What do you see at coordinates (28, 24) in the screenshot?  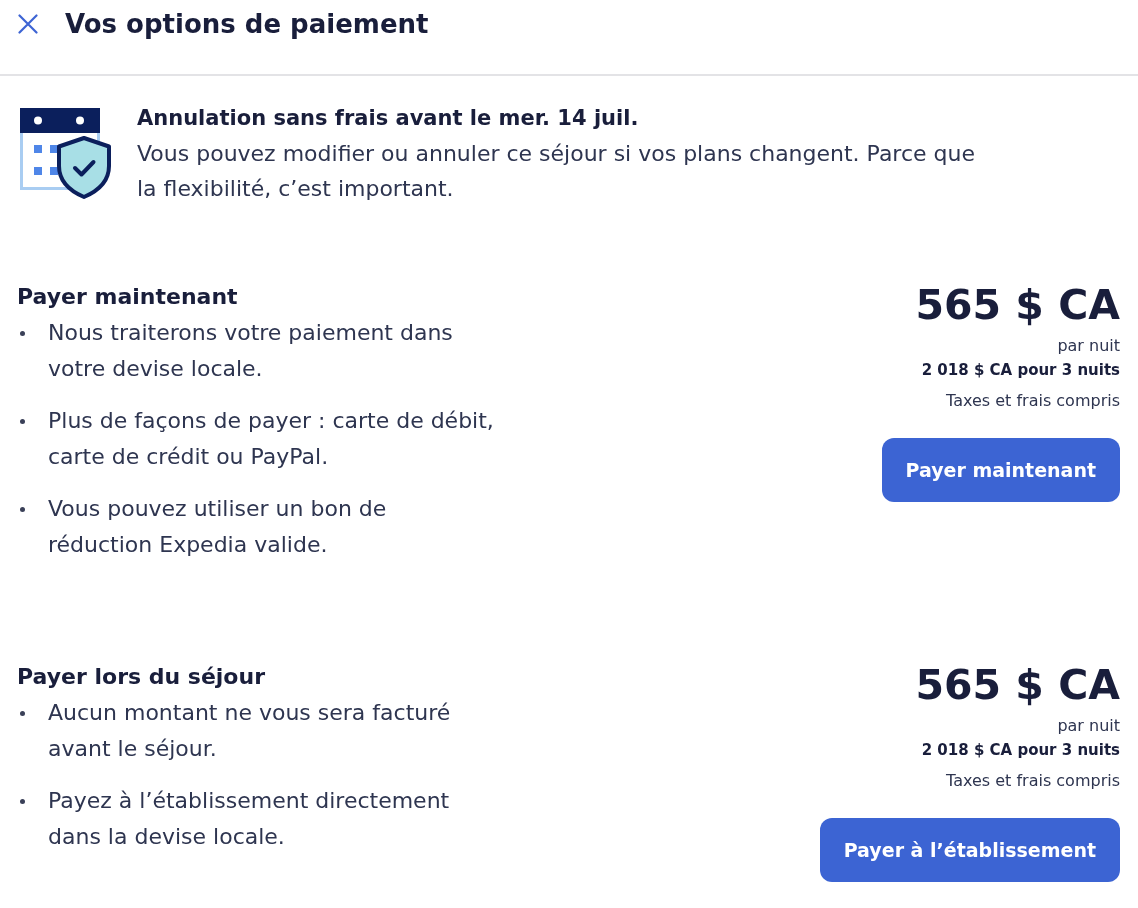 I see `close-icon` at bounding box center [28, 24].